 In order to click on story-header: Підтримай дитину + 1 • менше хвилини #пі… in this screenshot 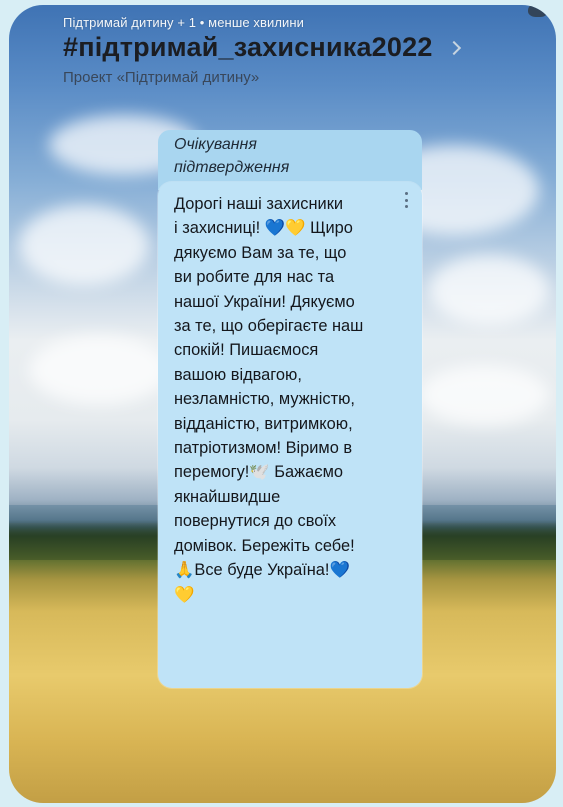, I will do `click(293, 50)`.